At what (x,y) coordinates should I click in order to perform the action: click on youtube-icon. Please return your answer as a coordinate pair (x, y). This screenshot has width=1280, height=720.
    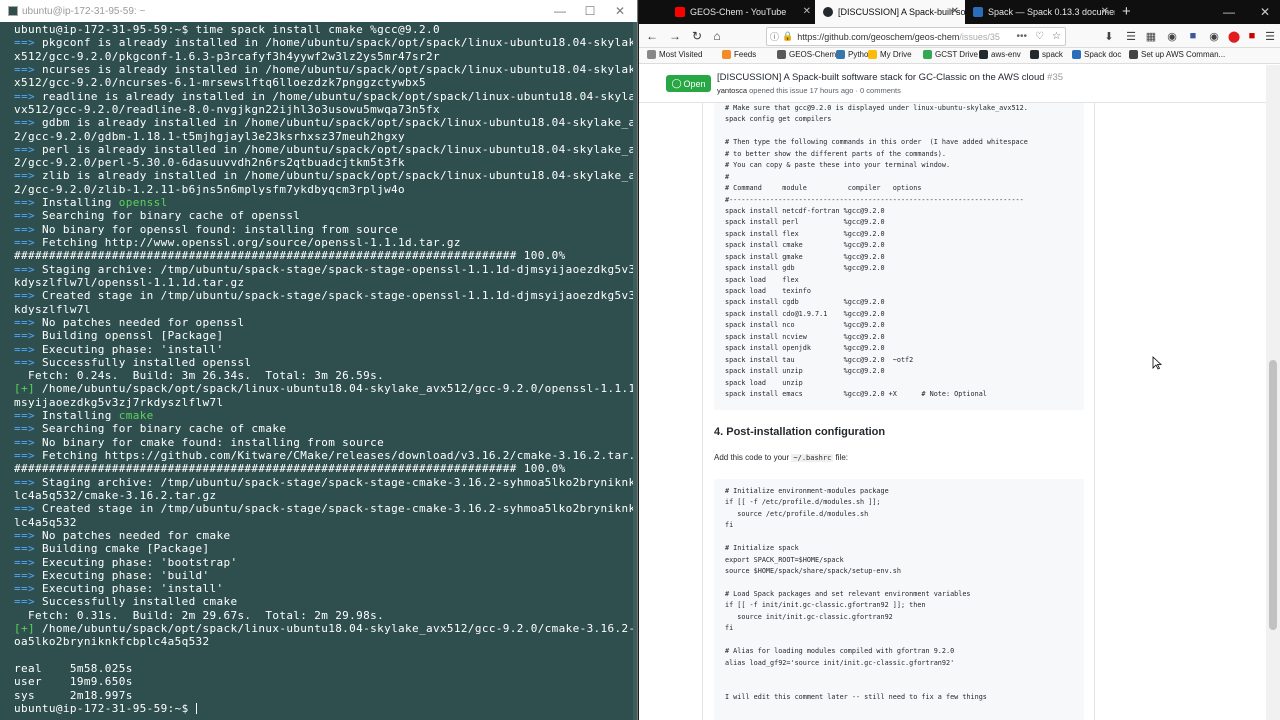
    Looking at the image, I should click on (680, 12).